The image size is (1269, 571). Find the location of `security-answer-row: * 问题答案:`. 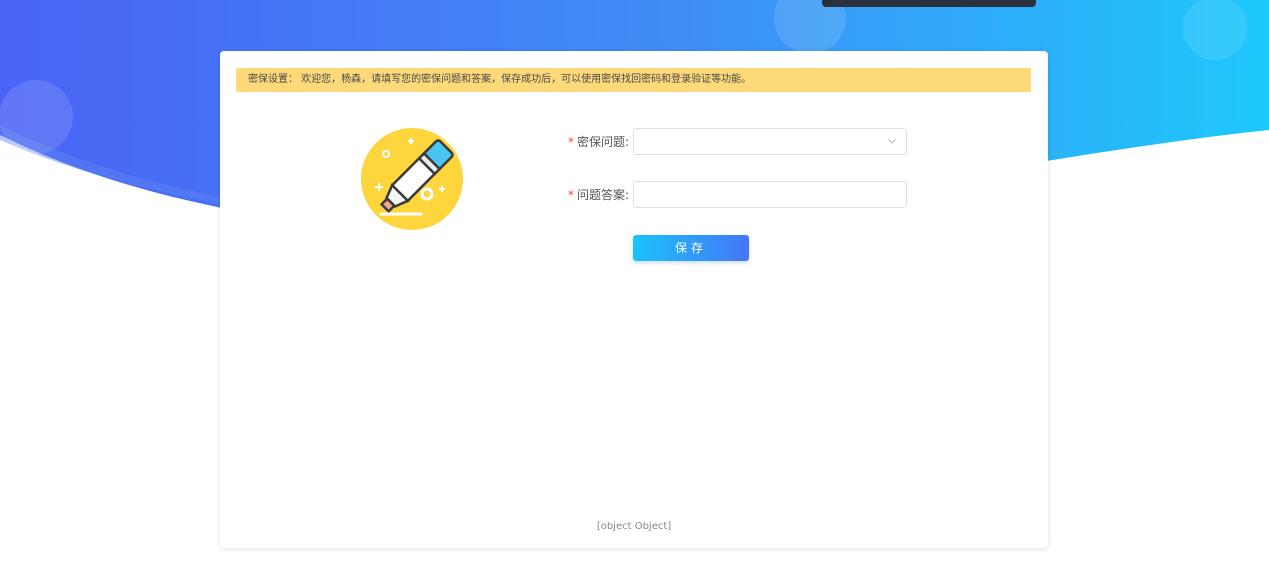

security-answer-row: * 问题答案: is located at coordinates (728, 194).